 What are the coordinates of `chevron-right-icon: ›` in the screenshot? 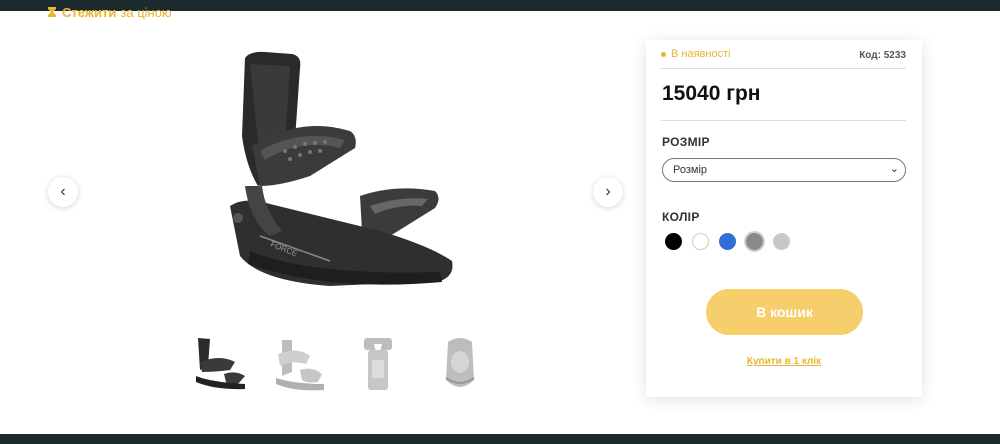 It's located at (608, 191).